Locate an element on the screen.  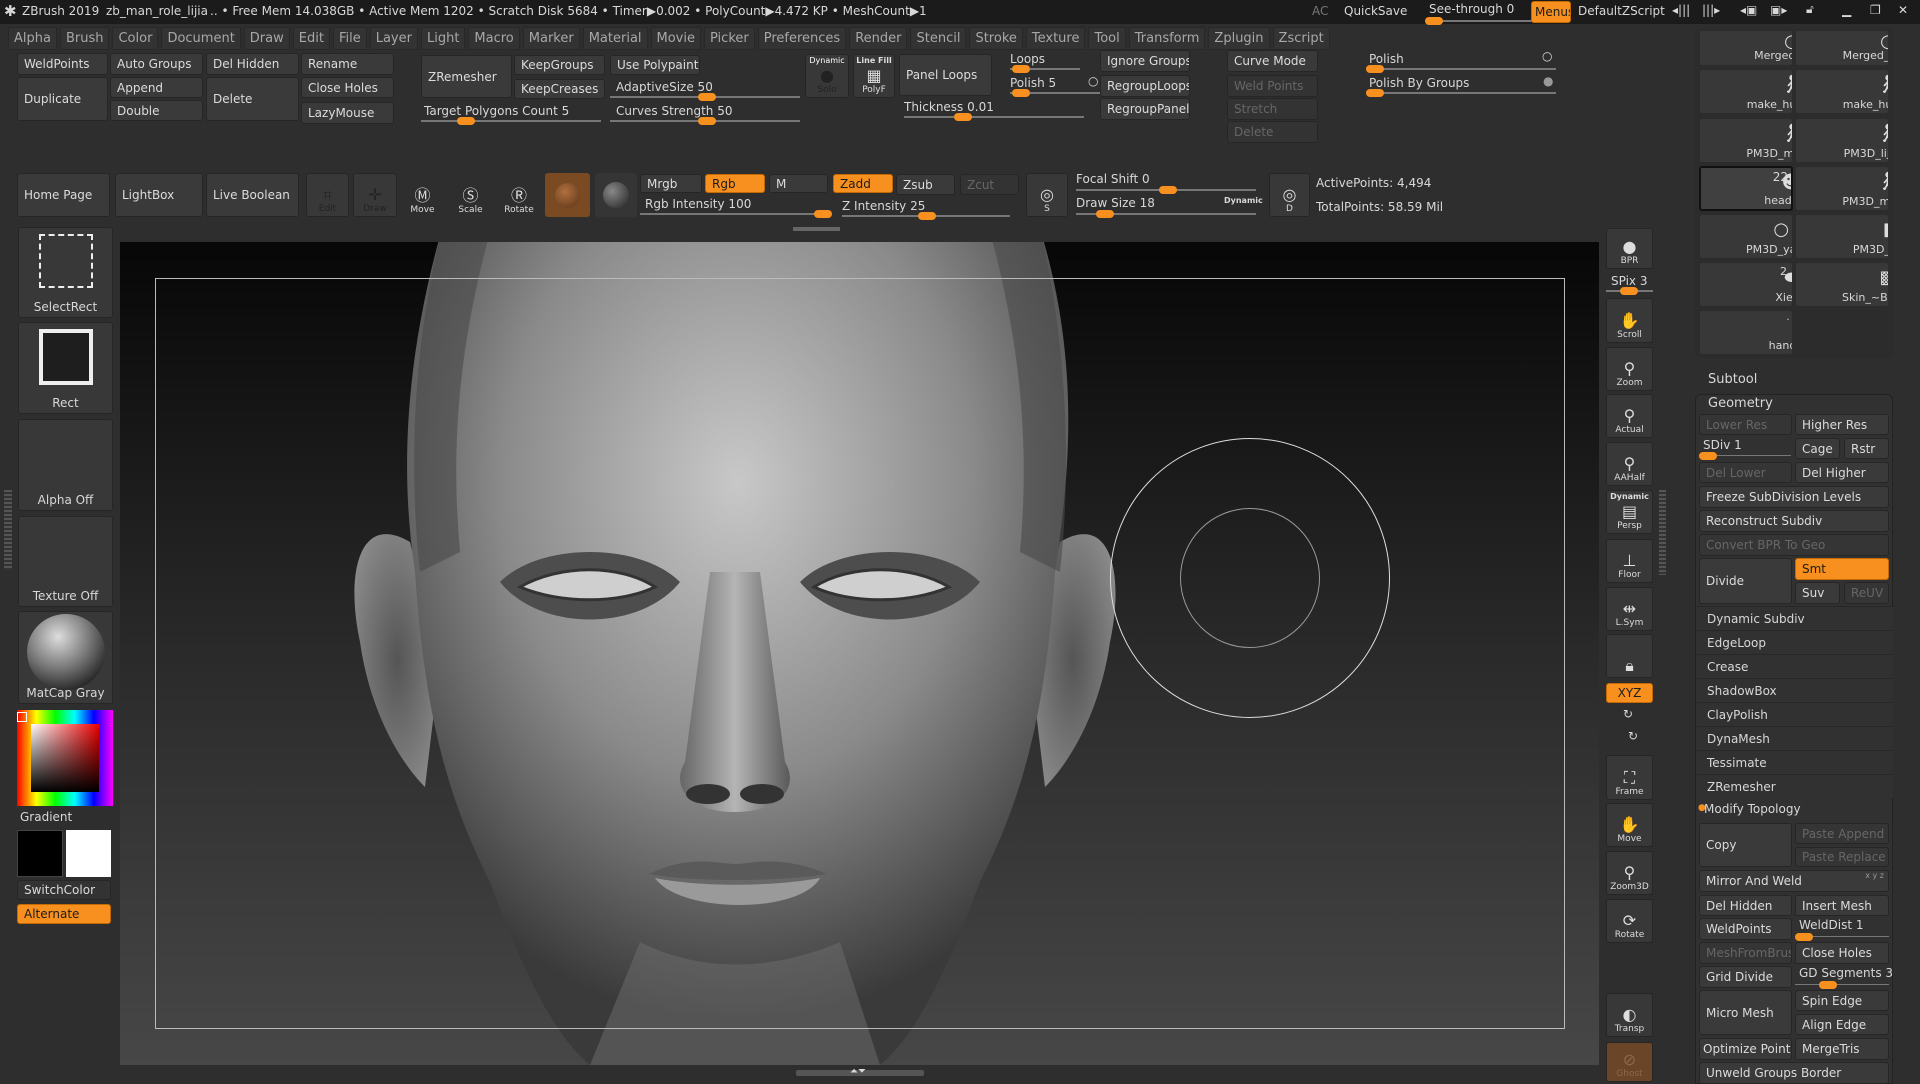
draw-button: ✛ Draw is located at coordinates (375, 195).